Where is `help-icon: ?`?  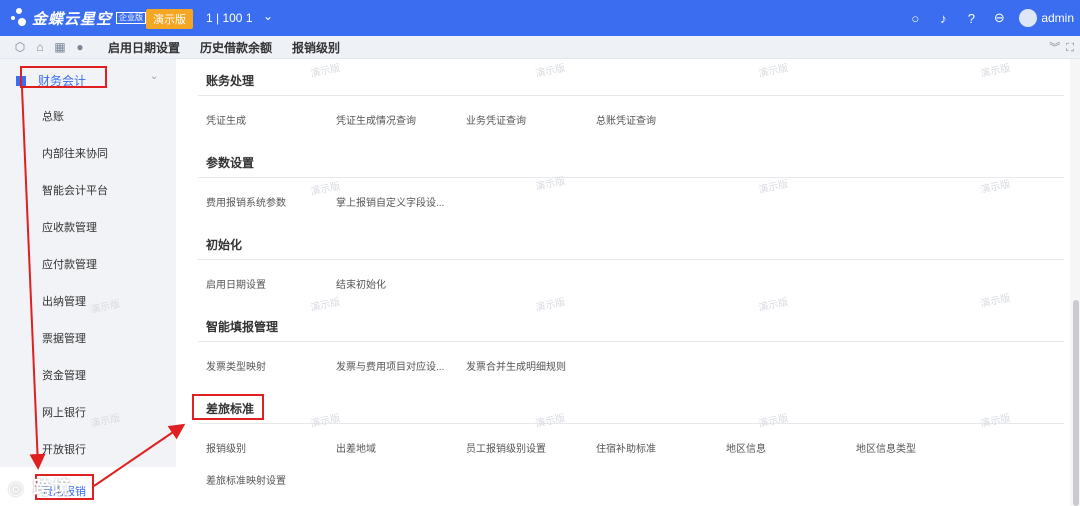
help-icon: ? is located at coordinates (971, 18).